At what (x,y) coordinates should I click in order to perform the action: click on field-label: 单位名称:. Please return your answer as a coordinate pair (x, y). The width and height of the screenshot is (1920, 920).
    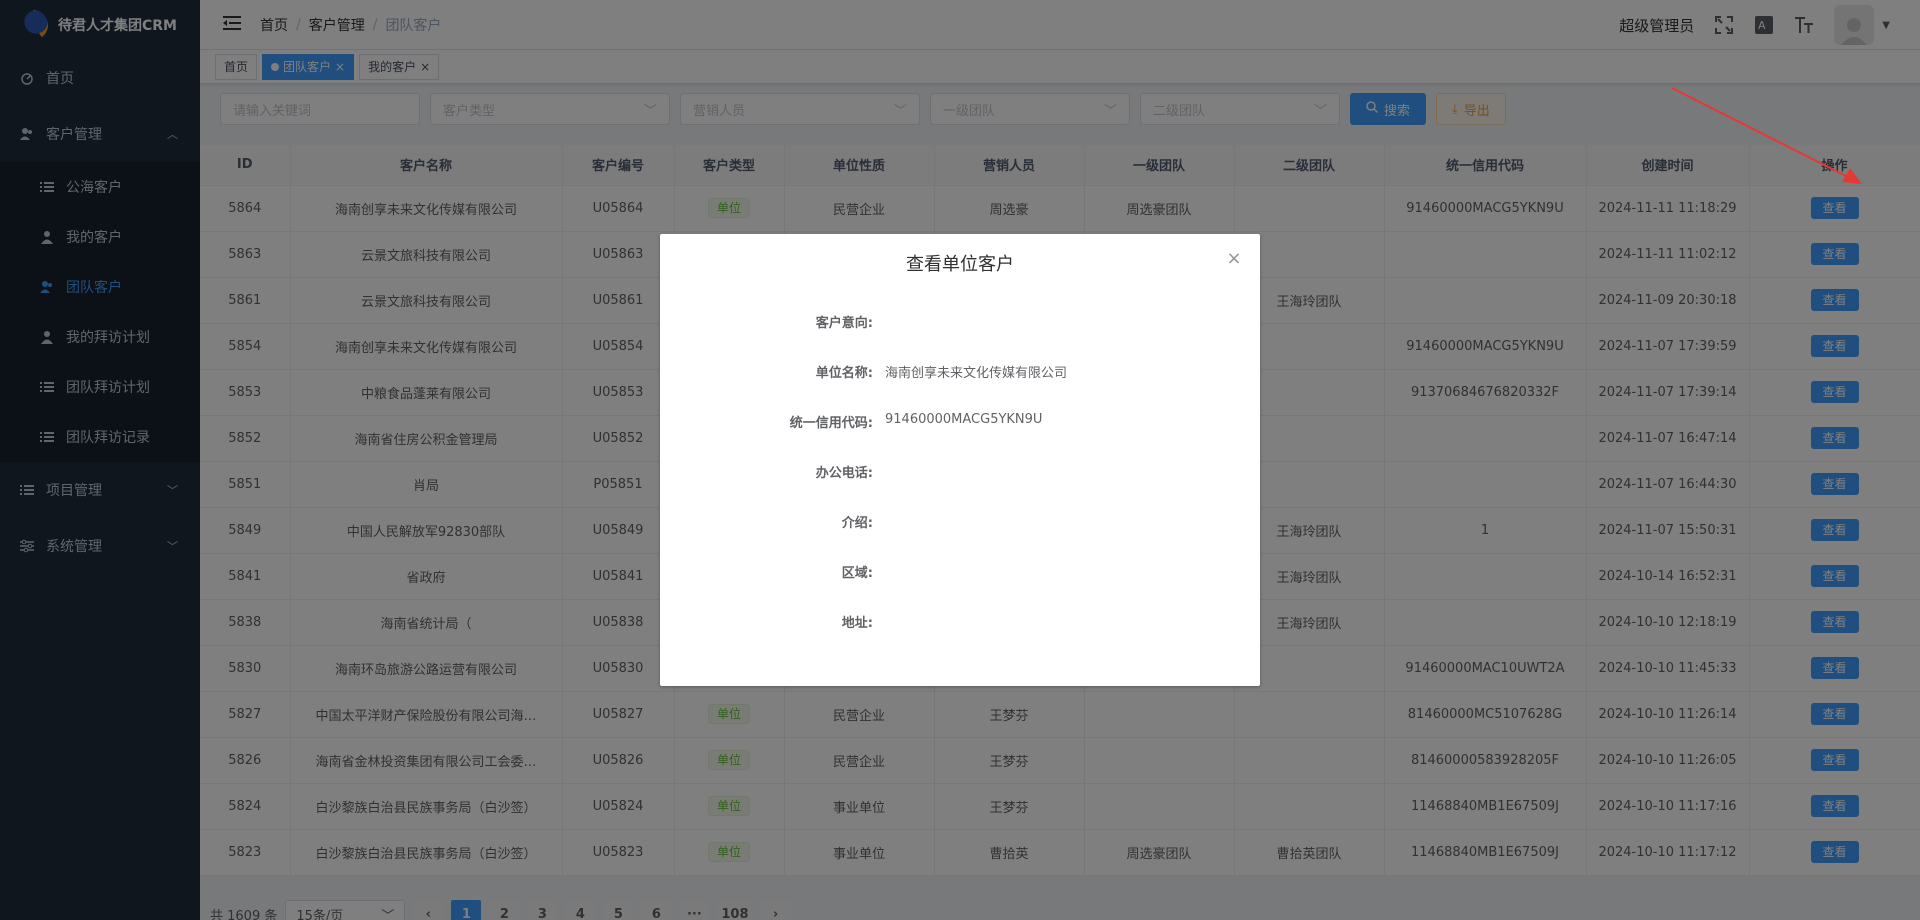
    Looking at the image, I should click on (844, 373).